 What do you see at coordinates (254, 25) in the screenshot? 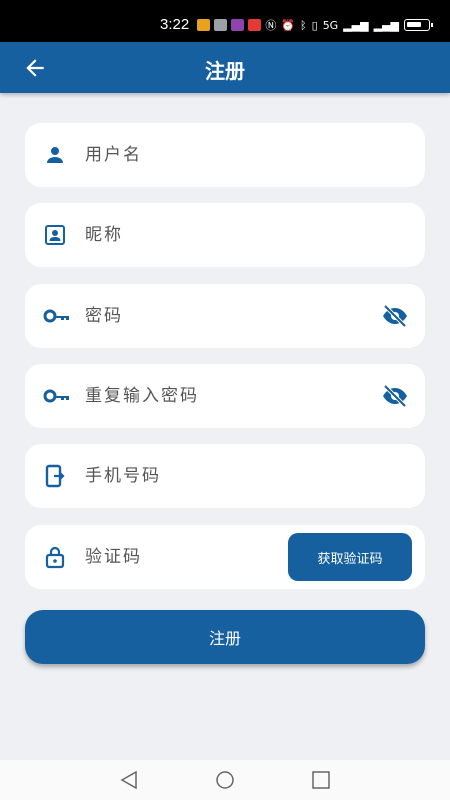
I see `stock-icon` at bounding box center [254, 25].